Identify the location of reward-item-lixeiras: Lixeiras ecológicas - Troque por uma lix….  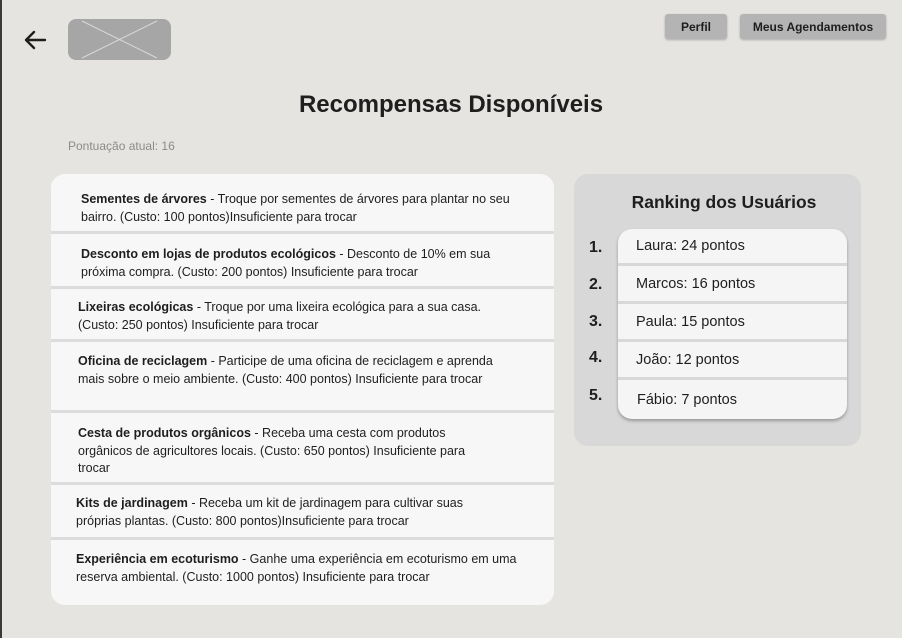
(302, 315).